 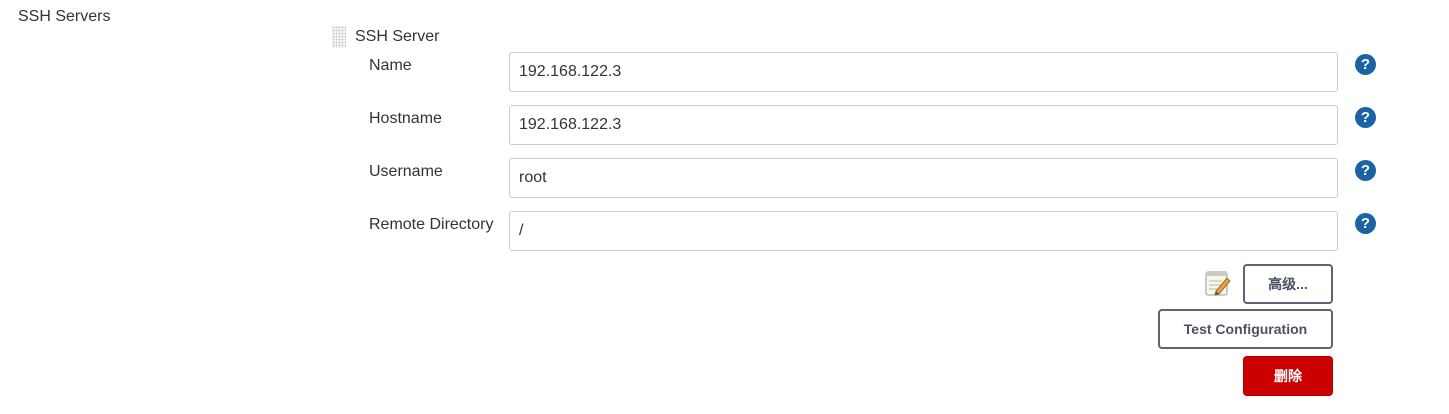 I want to click on username-label: Username, so click(x=406, y=171).